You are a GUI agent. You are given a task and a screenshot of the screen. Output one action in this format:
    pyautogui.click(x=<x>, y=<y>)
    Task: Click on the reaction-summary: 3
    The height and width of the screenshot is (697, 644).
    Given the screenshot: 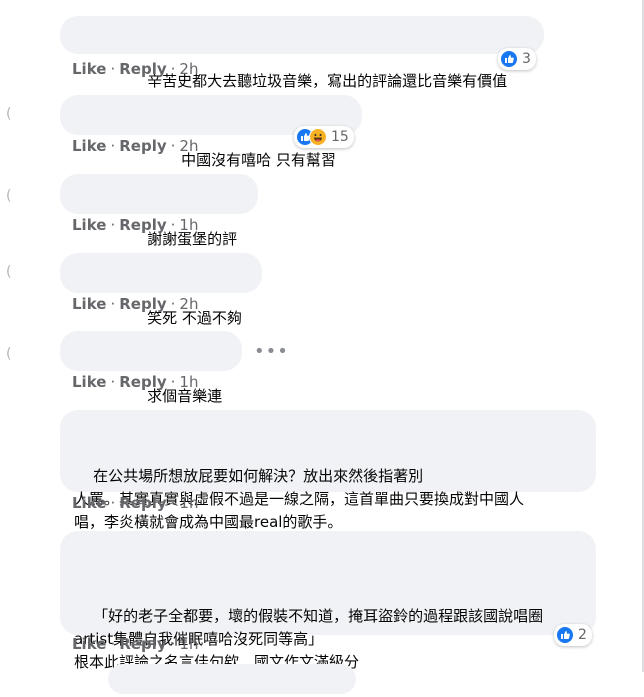 What is the action you would take?
    pyautogui.click(x=517, y=59)
    